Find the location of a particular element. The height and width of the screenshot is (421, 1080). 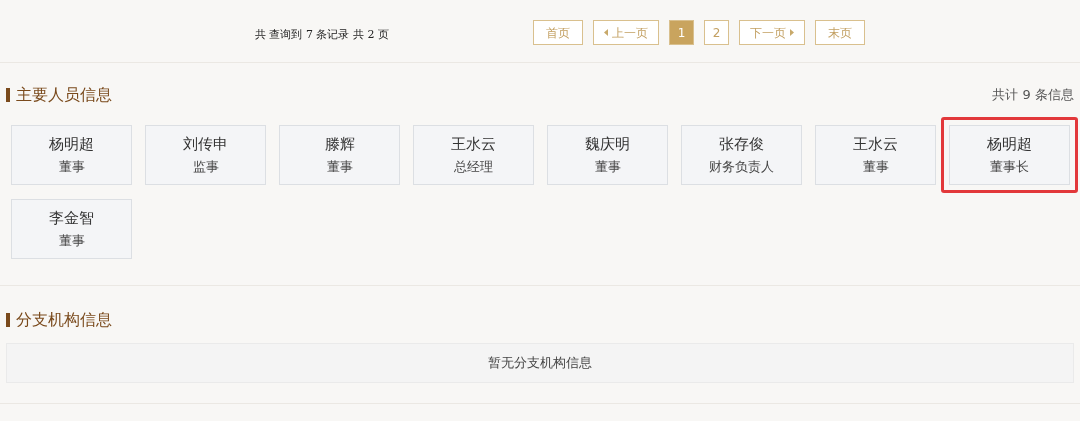

caret-right-icon is located at coordinates (792, 32).